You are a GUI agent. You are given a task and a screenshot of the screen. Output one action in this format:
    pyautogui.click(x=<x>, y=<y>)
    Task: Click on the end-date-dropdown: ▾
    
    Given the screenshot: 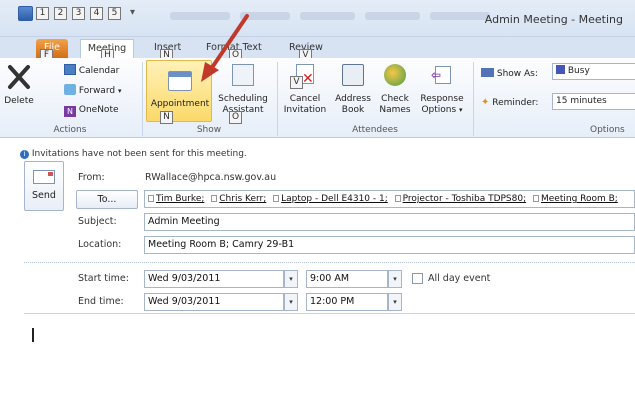 What is the action you would take?
    pyautogui.click(x=291, y=302)
    